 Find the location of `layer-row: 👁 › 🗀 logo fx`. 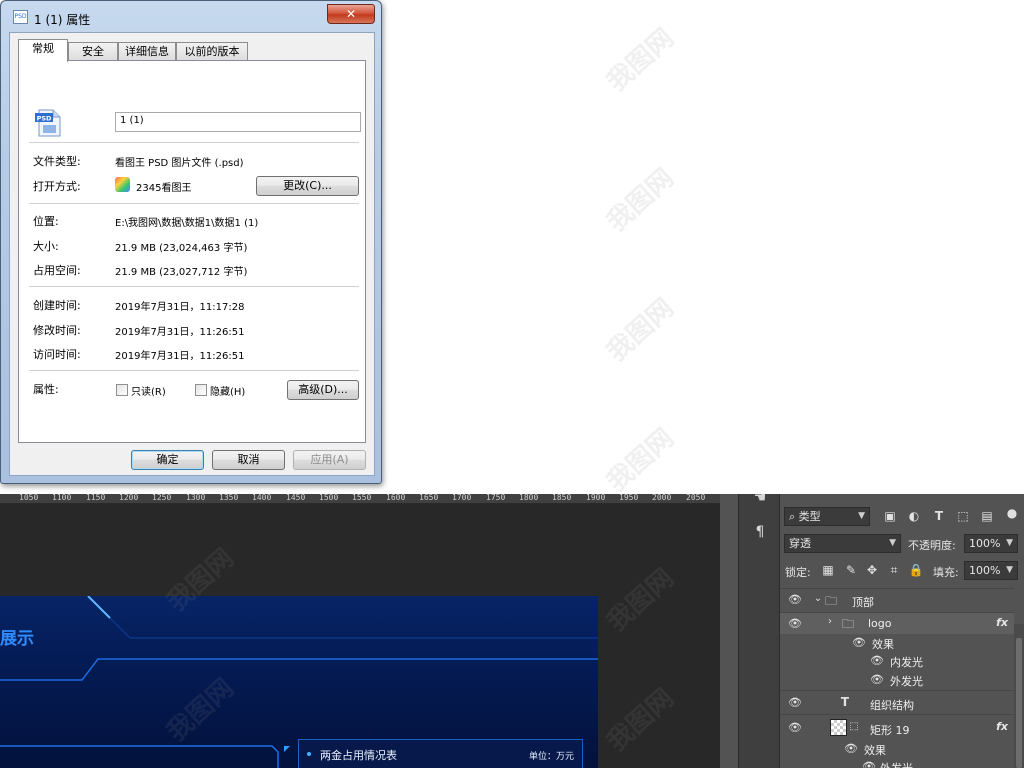

layer-row: 👁 › 🗀 logo fx is located at coordinates (897, 623).